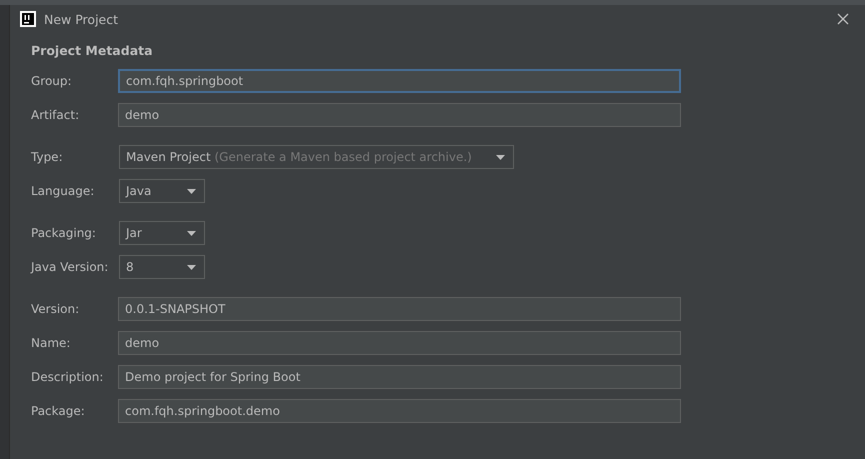  I want to click on field-label: Type:, so click(47, 157).